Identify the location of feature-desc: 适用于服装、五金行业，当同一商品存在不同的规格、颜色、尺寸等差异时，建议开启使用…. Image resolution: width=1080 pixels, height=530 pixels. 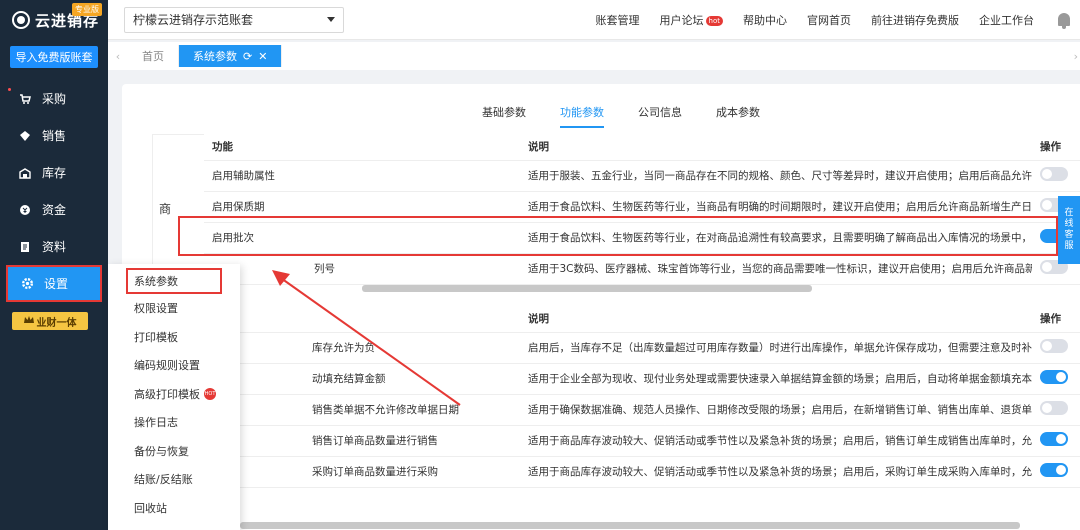
(776, 176).